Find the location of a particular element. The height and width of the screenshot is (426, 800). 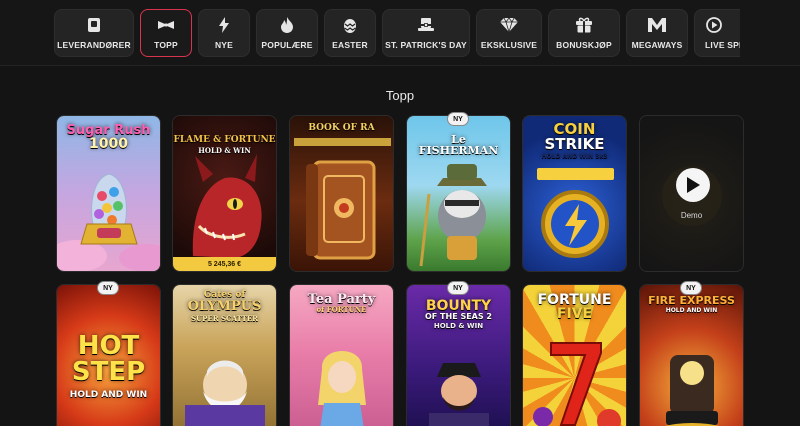

tab-topp: TOPP is located at coordinates (166, 33).